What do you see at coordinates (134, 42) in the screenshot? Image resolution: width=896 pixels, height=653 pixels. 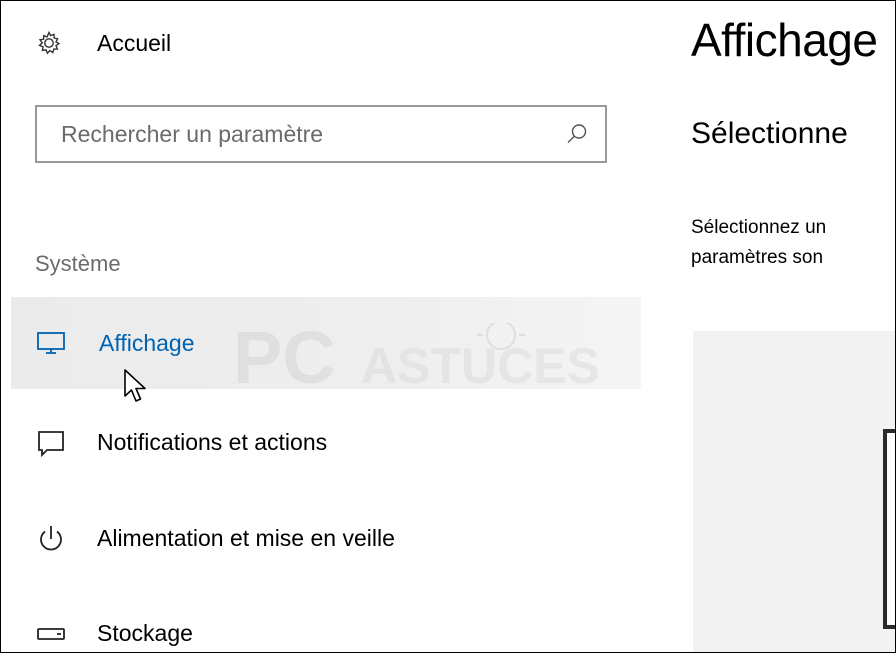 I see `home-label: Accueil` at bounding box center [134, 42].